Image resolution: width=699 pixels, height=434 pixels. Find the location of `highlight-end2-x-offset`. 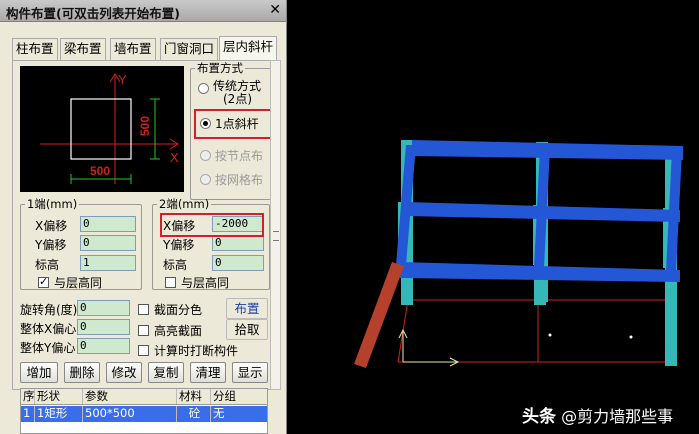

highlight-end2-x-offset is located at coordinates (212, 225).